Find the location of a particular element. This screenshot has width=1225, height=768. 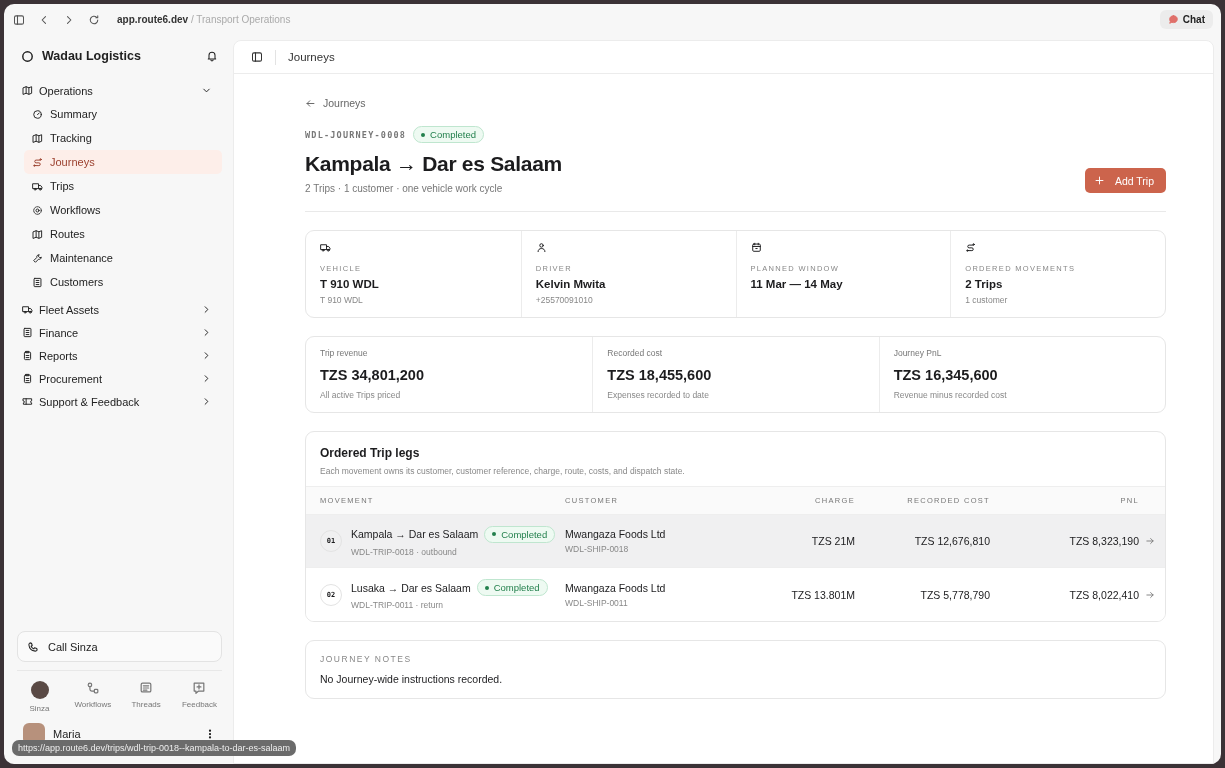

address-bar: app.route6.dev / Transport Operations is located at coordinates (204, 19).